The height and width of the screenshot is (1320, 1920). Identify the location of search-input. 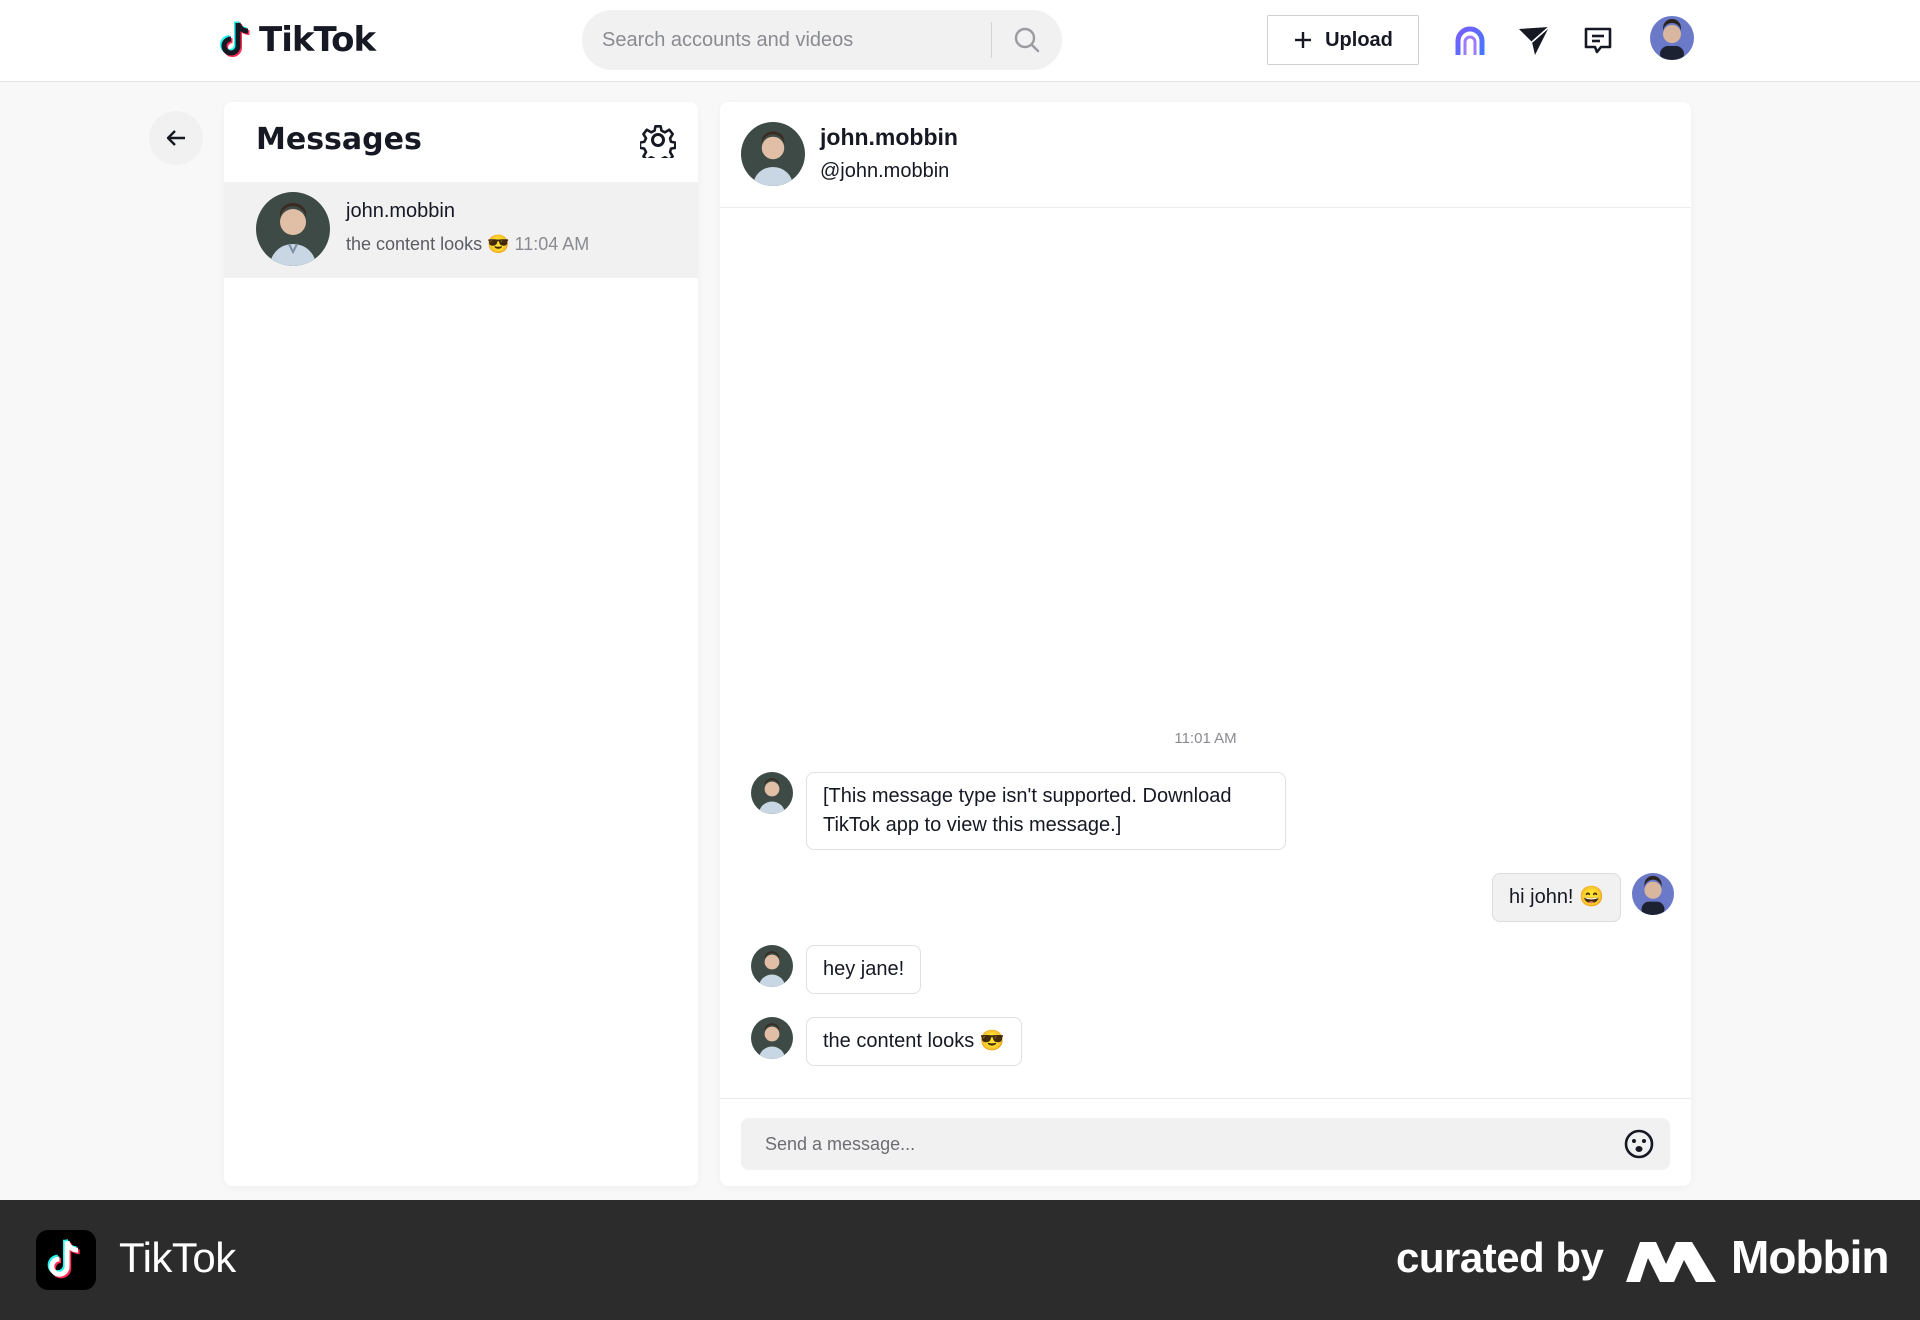
(802, 40).